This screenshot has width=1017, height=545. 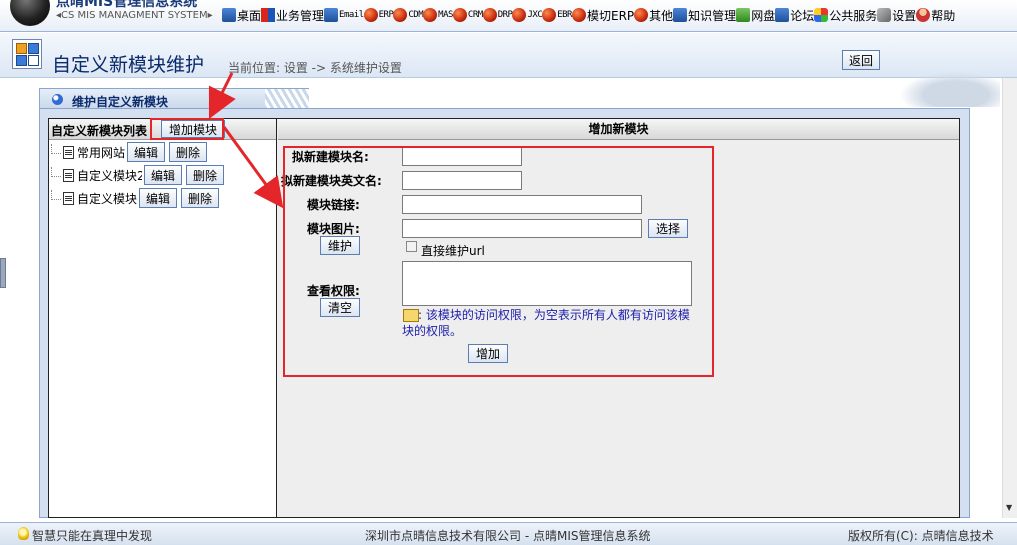 I want to click on nav-item-label: 桌面, so click(x=249, y=15).